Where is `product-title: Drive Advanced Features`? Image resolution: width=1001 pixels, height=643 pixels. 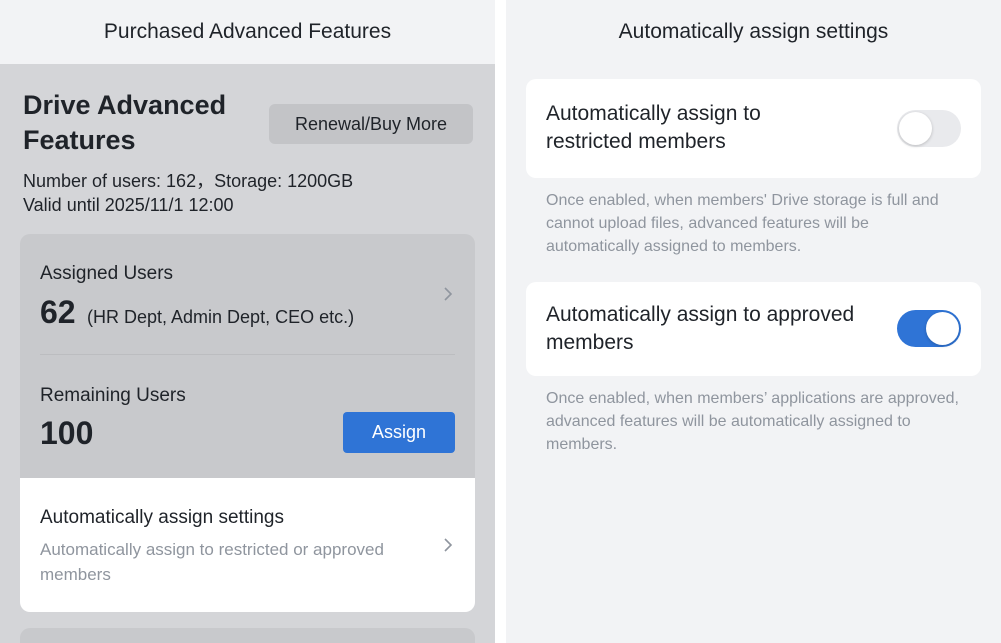 product-title: Drive Advanced Features is located at coordinates (125, 122).